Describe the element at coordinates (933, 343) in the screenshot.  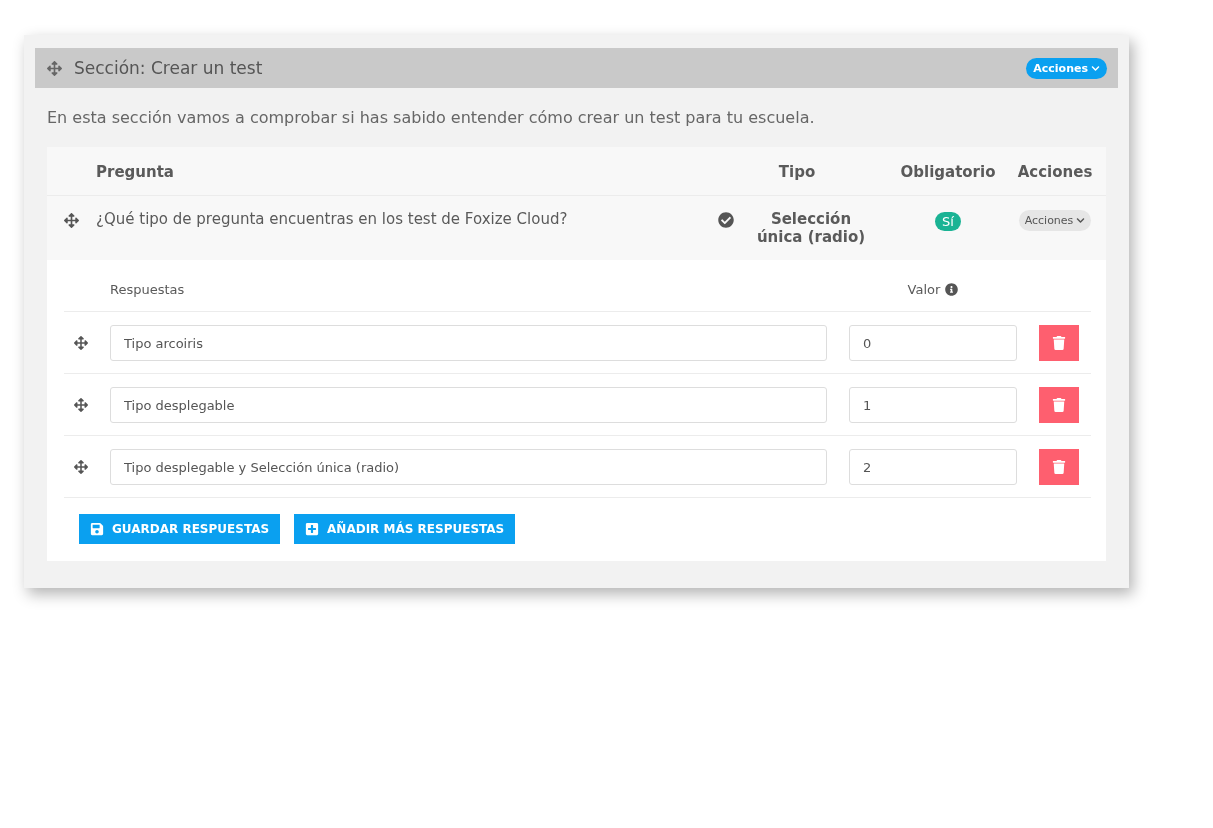
I see `value-field: 0` at that location.